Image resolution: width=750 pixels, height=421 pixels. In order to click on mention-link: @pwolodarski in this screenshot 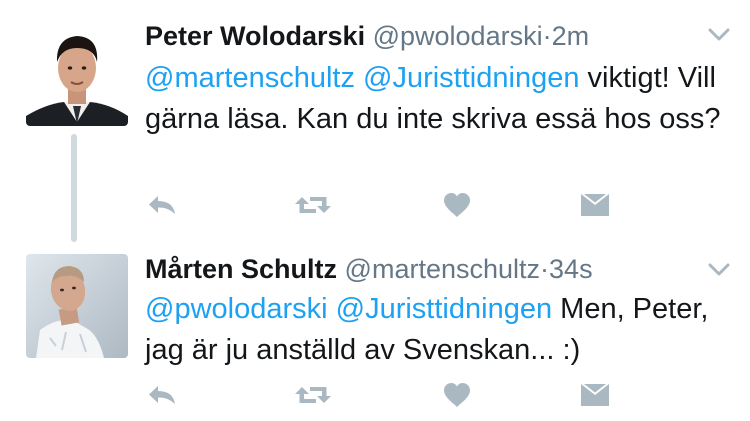, I will do `click(236, 309)`.